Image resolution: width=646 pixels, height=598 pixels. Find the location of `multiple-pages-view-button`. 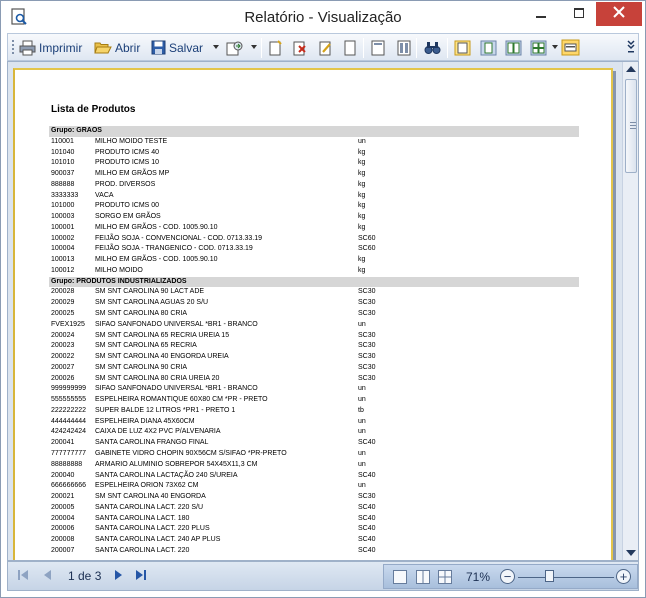

multiple-pages-view-button is located at coordinates (538, 47).